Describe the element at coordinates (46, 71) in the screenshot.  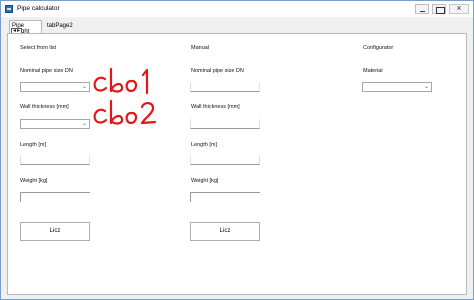
I see `nominal-size-label: Nominal pipe size DN` at that location.